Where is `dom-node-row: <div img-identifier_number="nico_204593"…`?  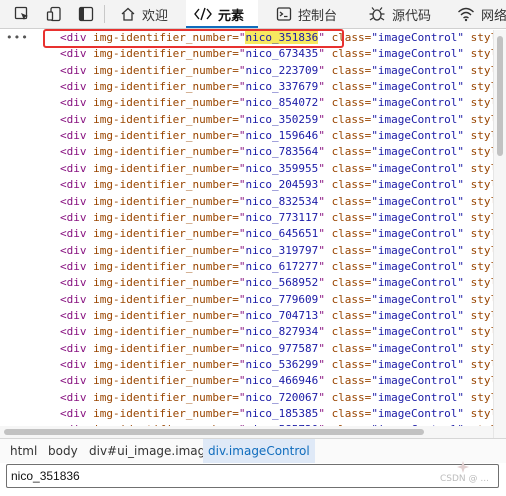 dom-node-row: <div img-identifier_number="nico_204593"… is located at coordinates (246, 185).